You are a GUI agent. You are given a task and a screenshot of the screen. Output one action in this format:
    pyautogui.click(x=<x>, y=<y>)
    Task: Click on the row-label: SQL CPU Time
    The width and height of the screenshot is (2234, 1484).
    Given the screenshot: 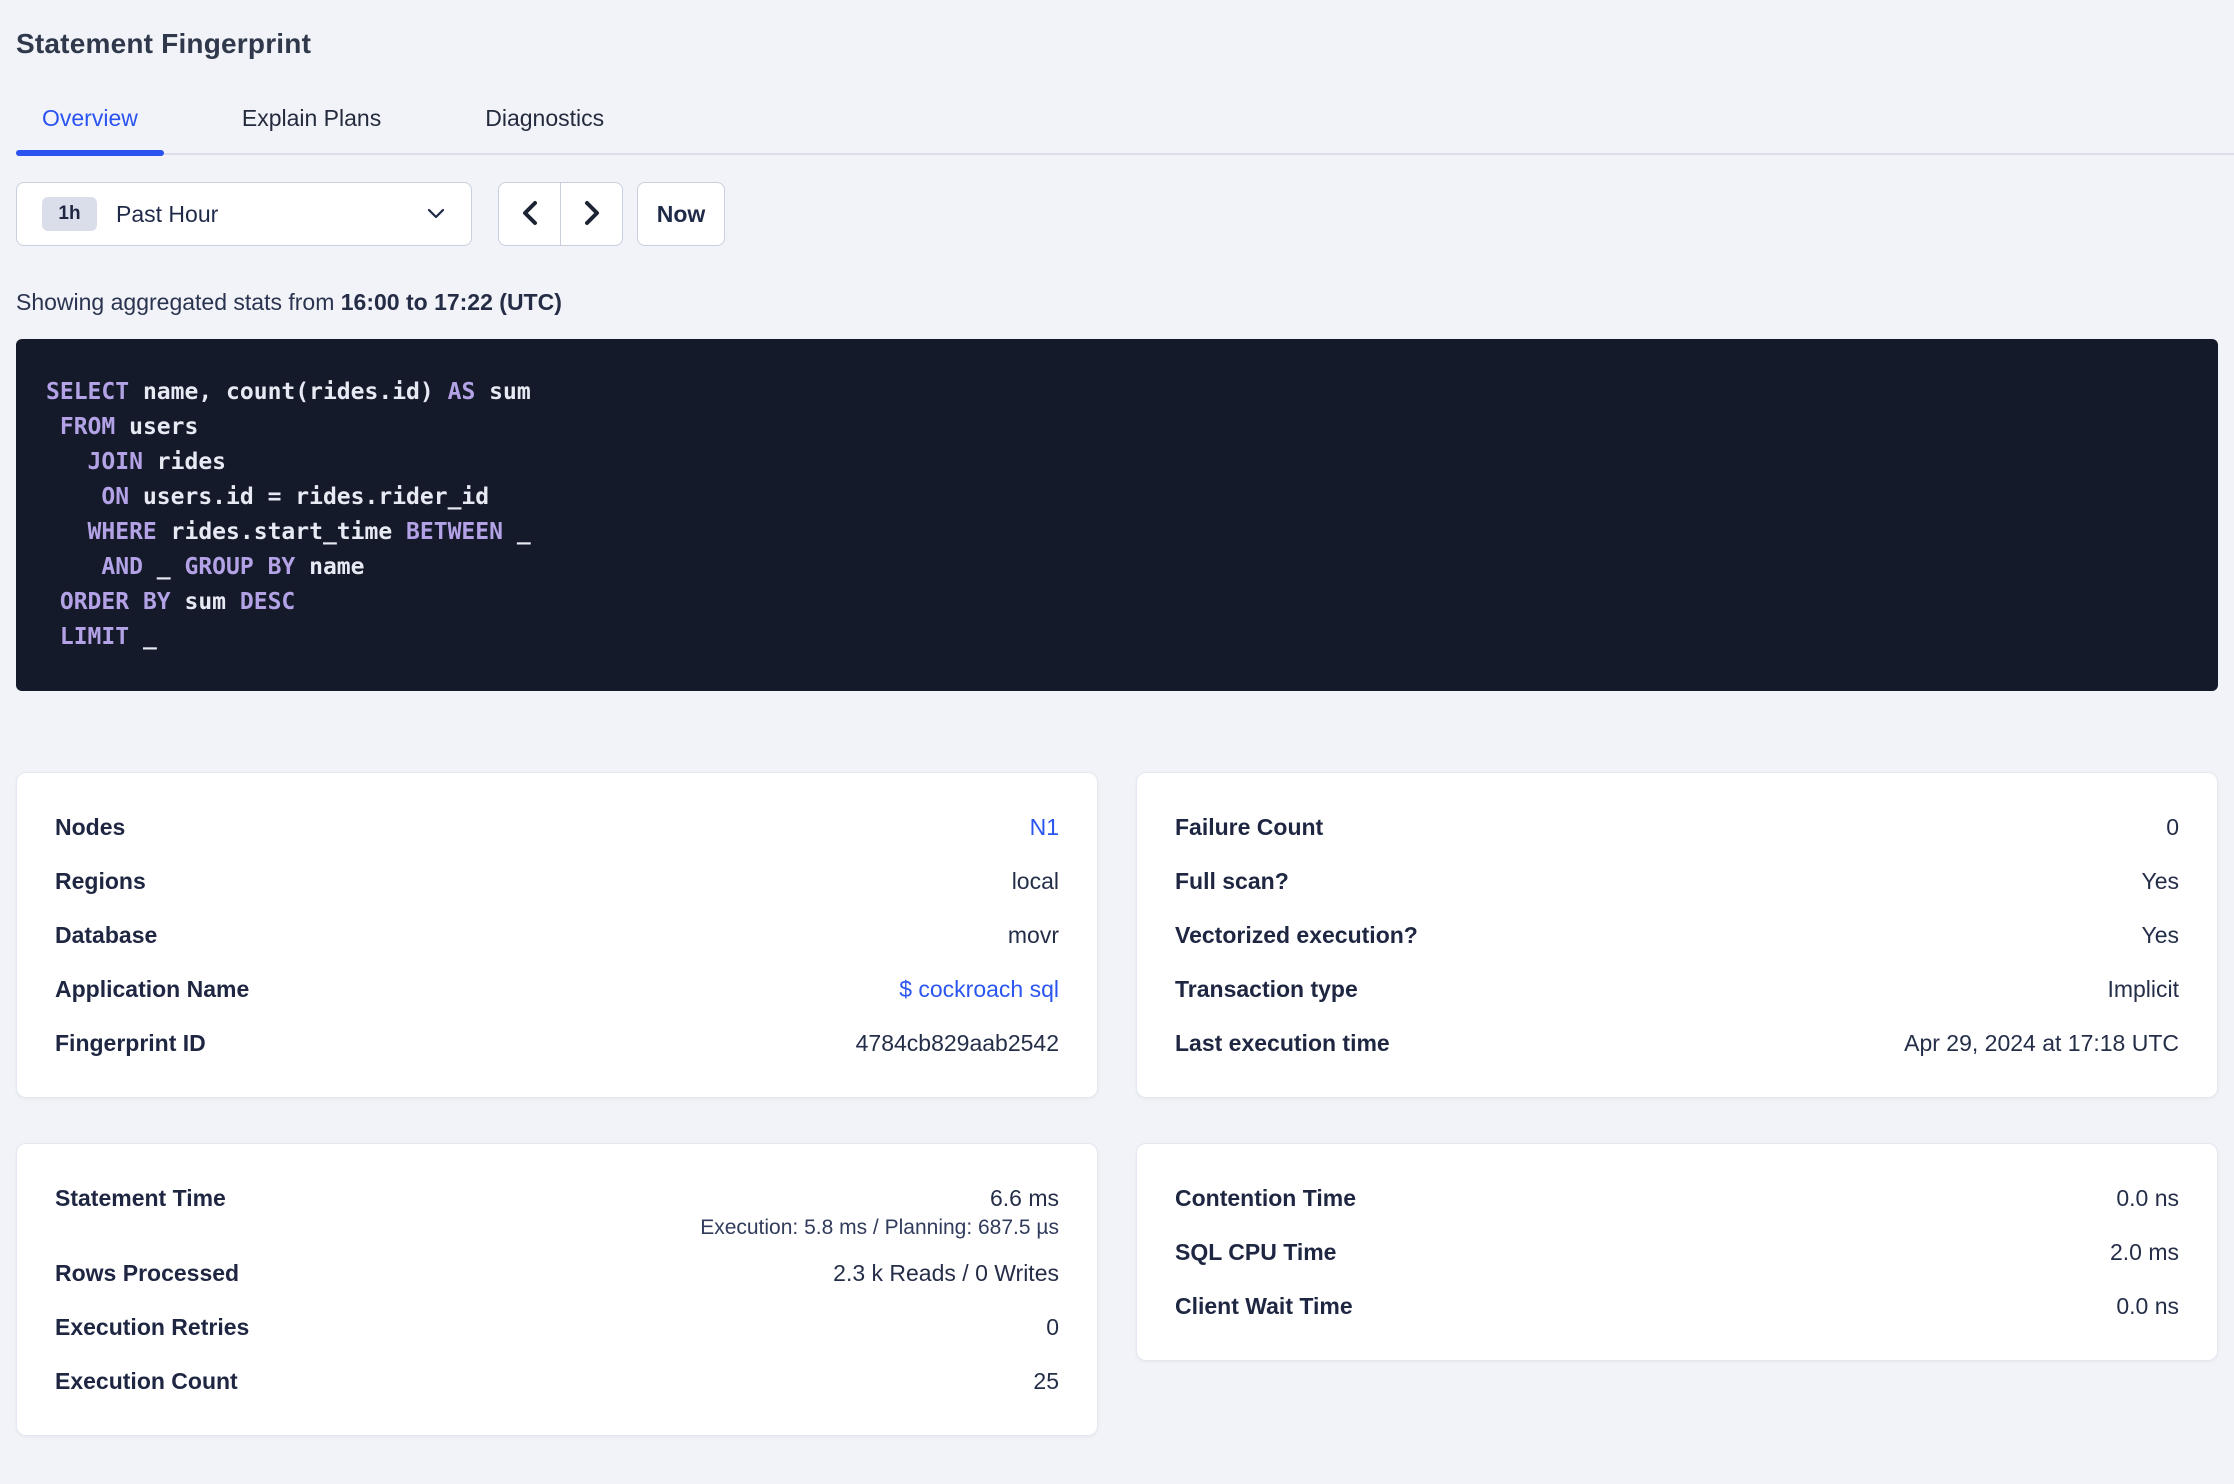 What is the action you would take?
    pyautogui.click(x=1256, y=1251)
    